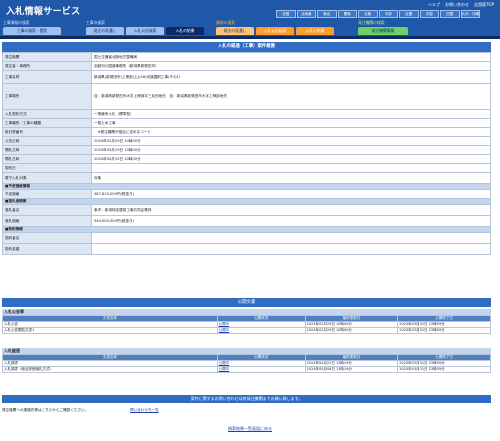 The height and width of the screenshot is (441, 500). I want to click on table-row: 設計書番号 ※発注機関が独自に定めるコード, so click(246, 132).